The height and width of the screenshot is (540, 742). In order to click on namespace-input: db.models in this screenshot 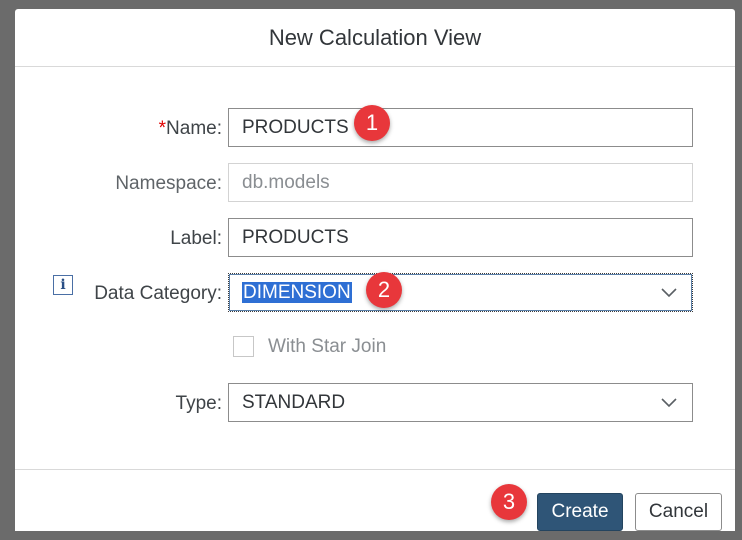, I will do `click(460, 182)`.